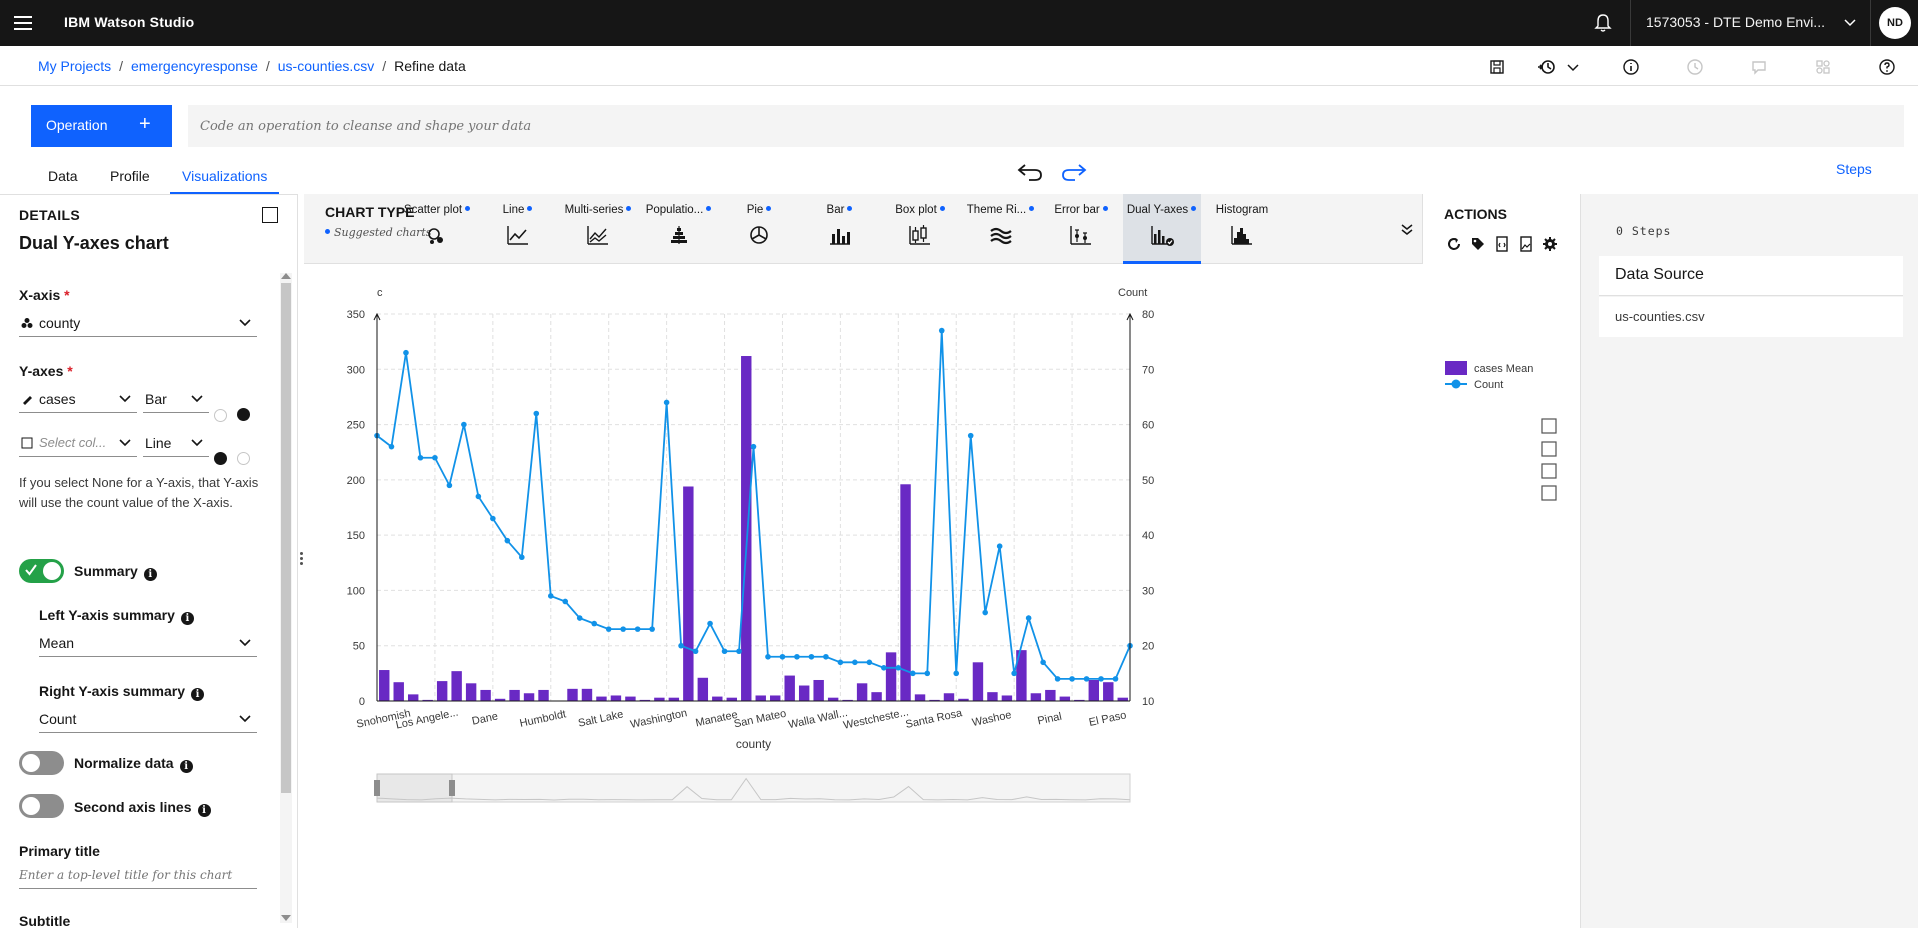 This screenshot has width=1918, height=928. Describe the element at coordinates (1550, 244) in the screenshot. I see `settings-gear-icon` at that location.